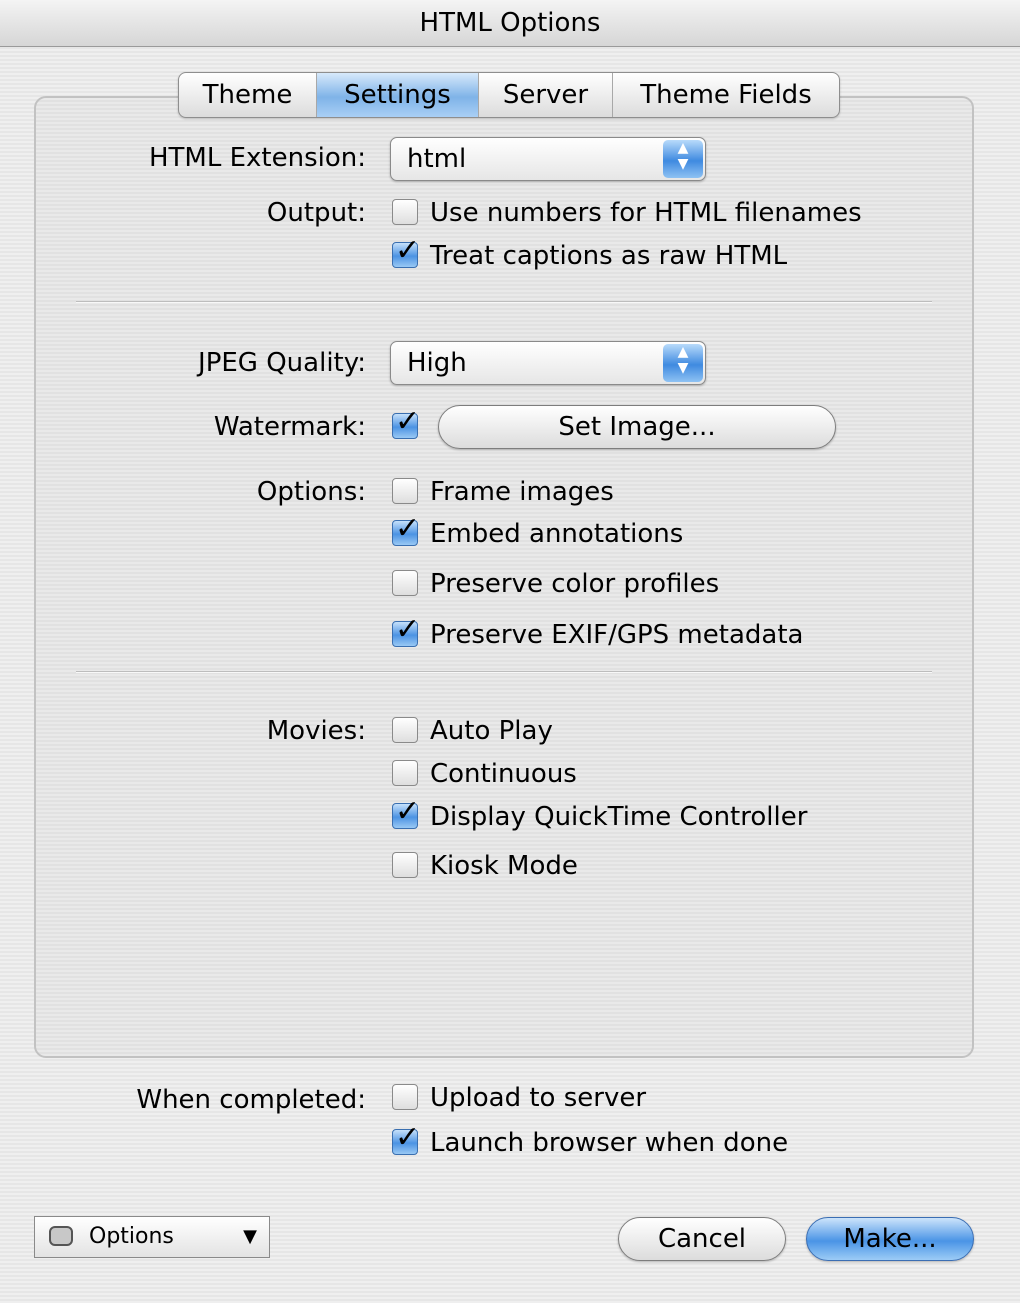  Describe the element at coordinates (557, 534) in the screenshot. I see `embed-annotations-label: Embed annotations` at that location.